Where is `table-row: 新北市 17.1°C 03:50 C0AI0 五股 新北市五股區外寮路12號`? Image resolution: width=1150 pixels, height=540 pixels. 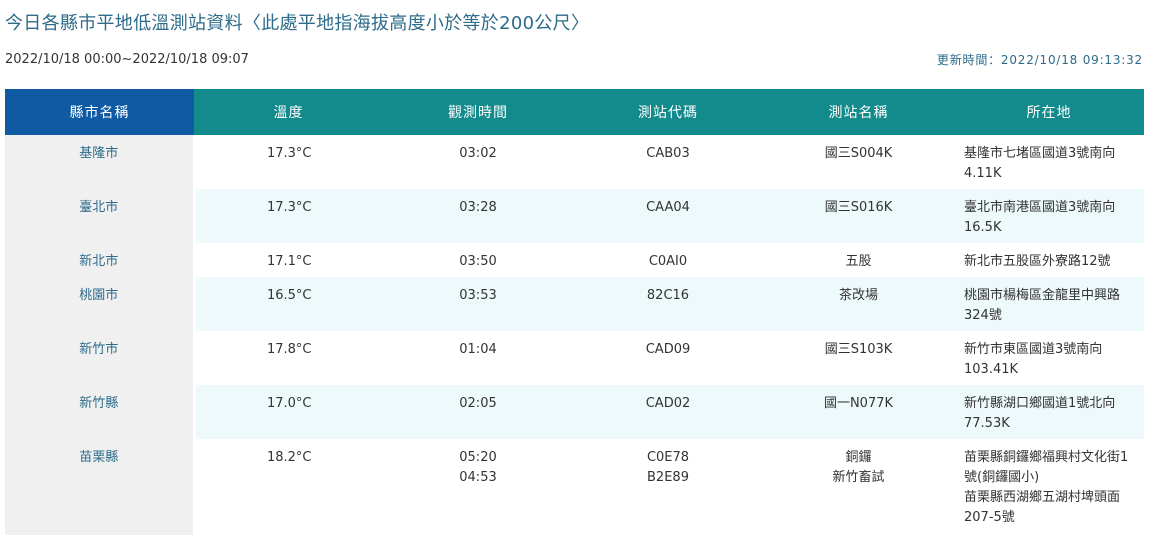 table-row: 新北市 17.1°C 03:50 C0AI0 五股 新北市五股區外寮路12號 is located at coordinates (574, 260).